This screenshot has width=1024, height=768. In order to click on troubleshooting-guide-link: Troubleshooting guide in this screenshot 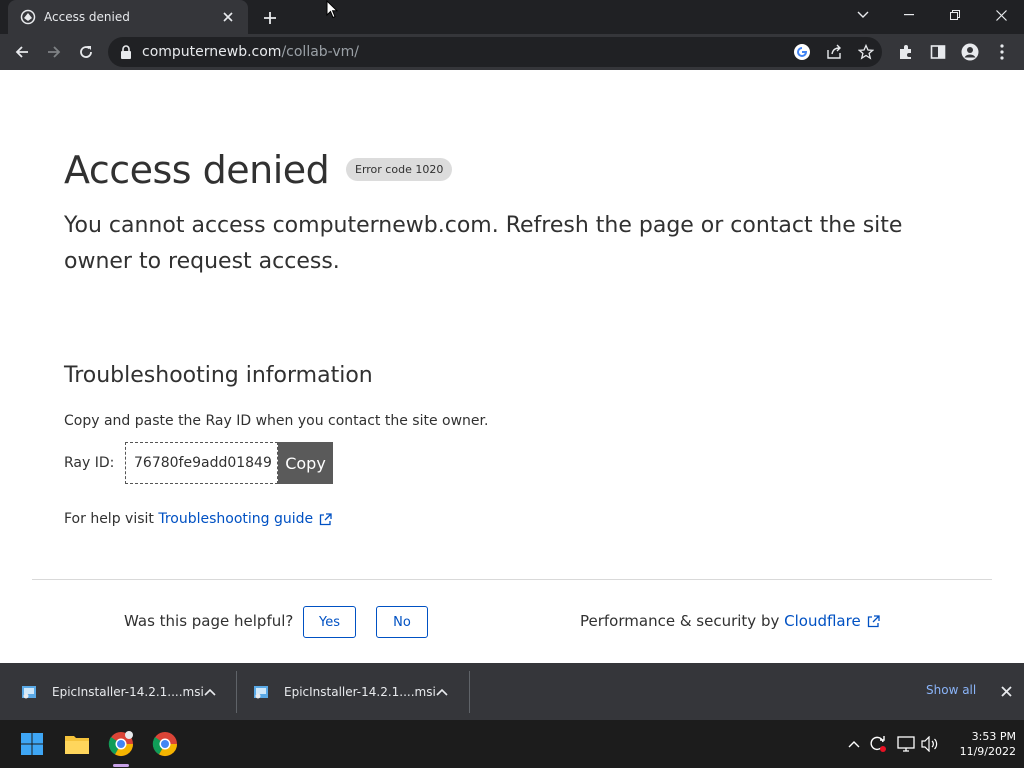, I will do `click(235, 519)`.